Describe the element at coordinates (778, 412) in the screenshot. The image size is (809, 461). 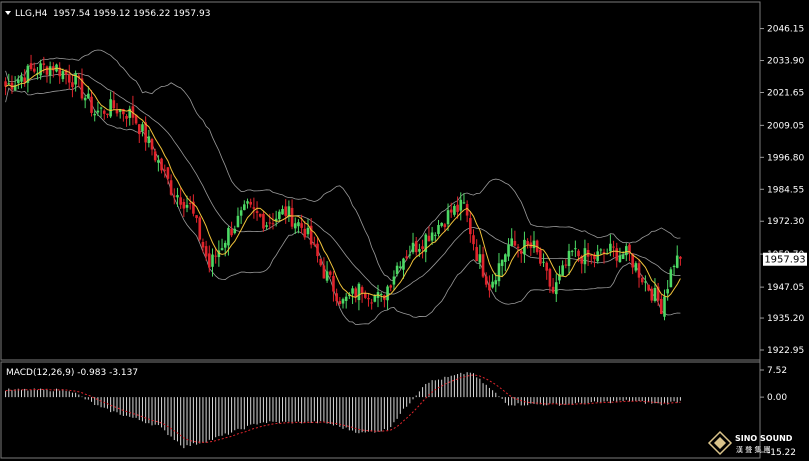
I see `macd-axis: 7.52 0.00 -15.22` at that location.